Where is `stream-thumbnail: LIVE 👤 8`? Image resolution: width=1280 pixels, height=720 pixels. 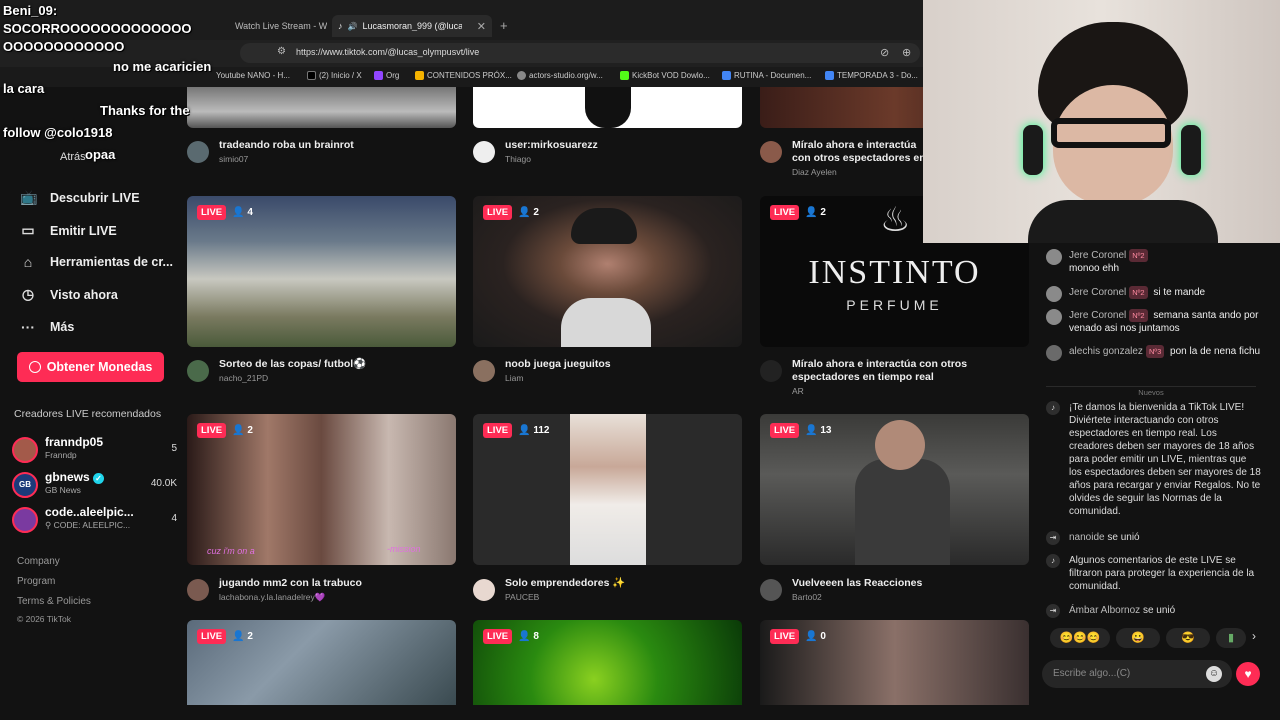 stream-thumbnail: LIVE 👤 8 is located at coordinates (607, 662).